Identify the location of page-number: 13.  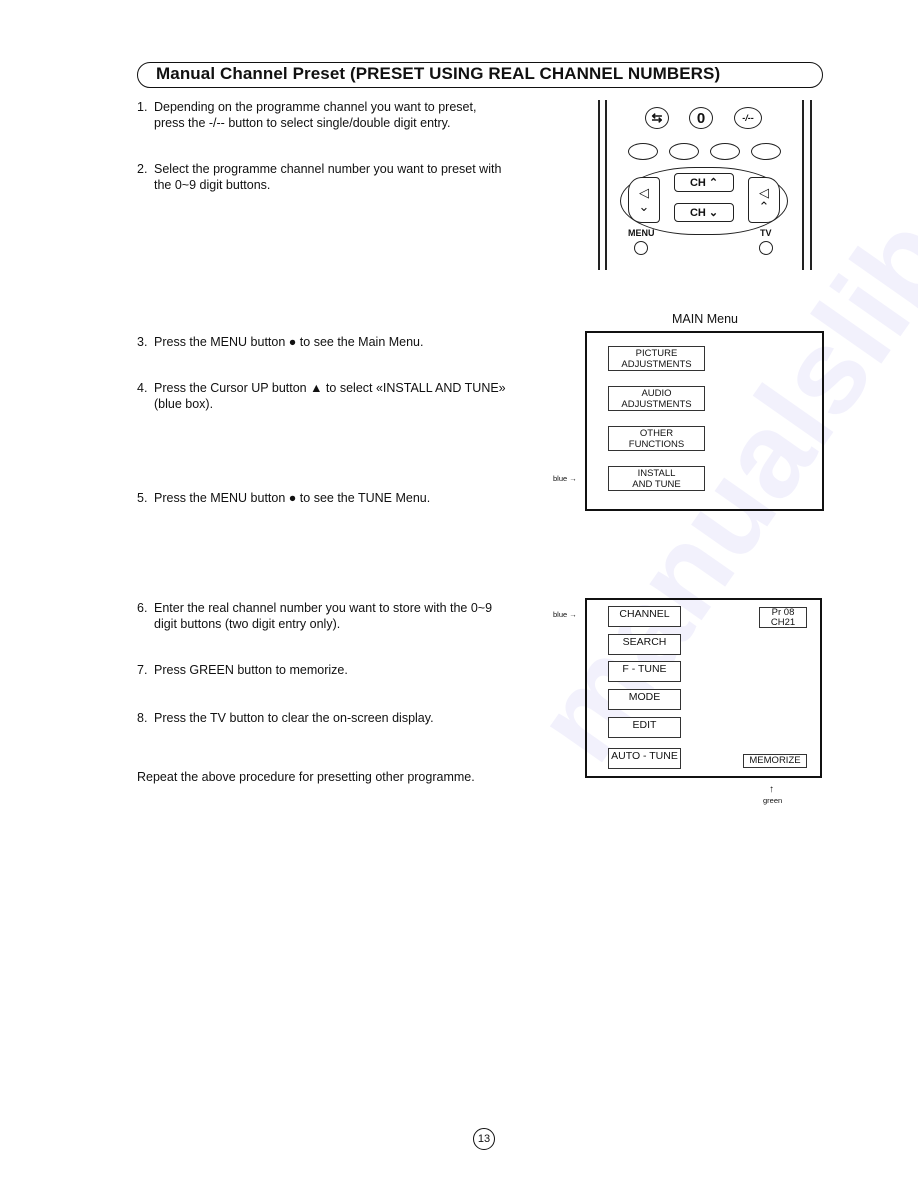
(484, 1139).